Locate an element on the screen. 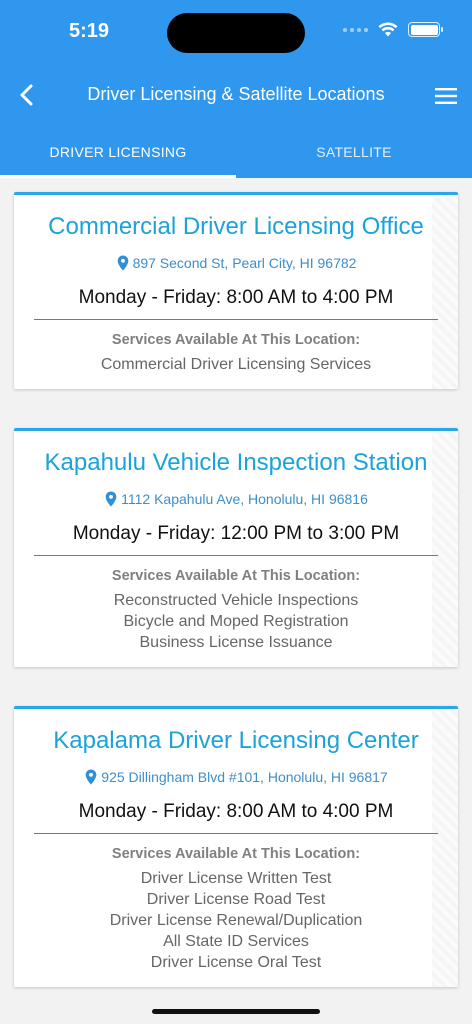 The image size is (472, 1024). service-item: Reconstructed Vehicle Inspections is located at coordinates (236, 600).